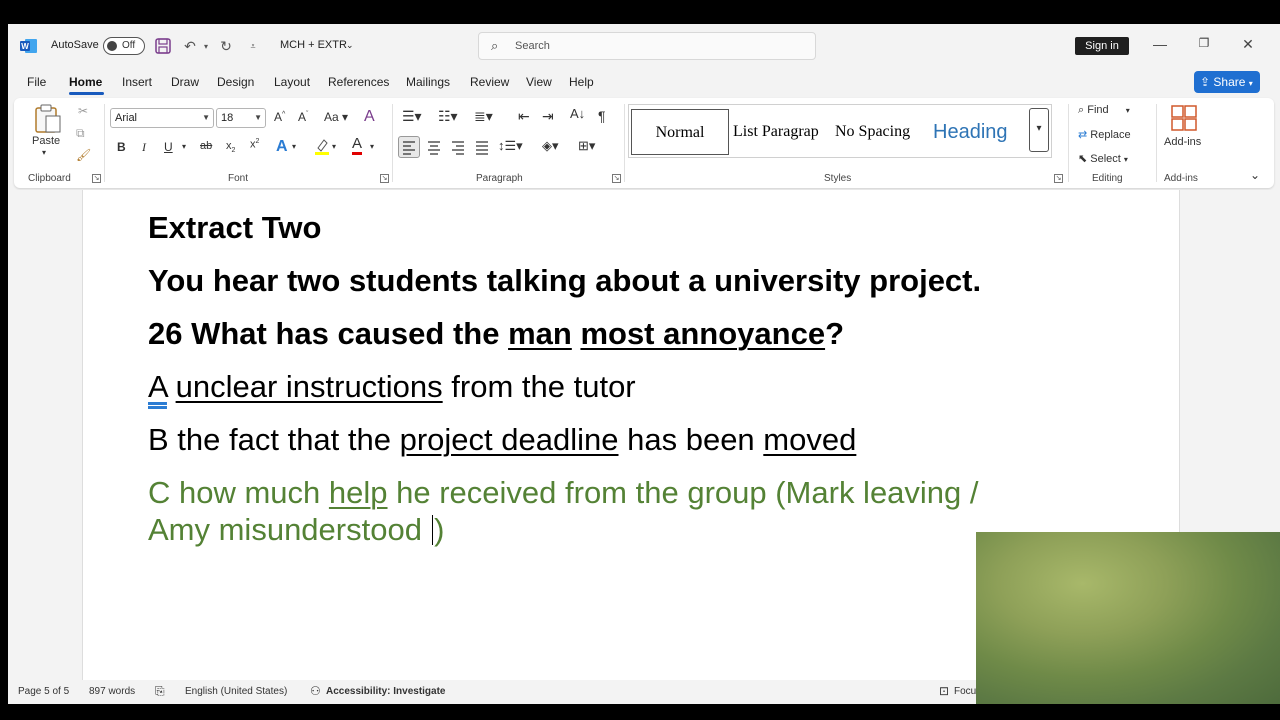 Image resolution: width=1280 pixels, height=720 pixels. What do you see at coordinates (458, 147) in the screenshot?
I see `align-right-icon` at bounding box center [458, 147].